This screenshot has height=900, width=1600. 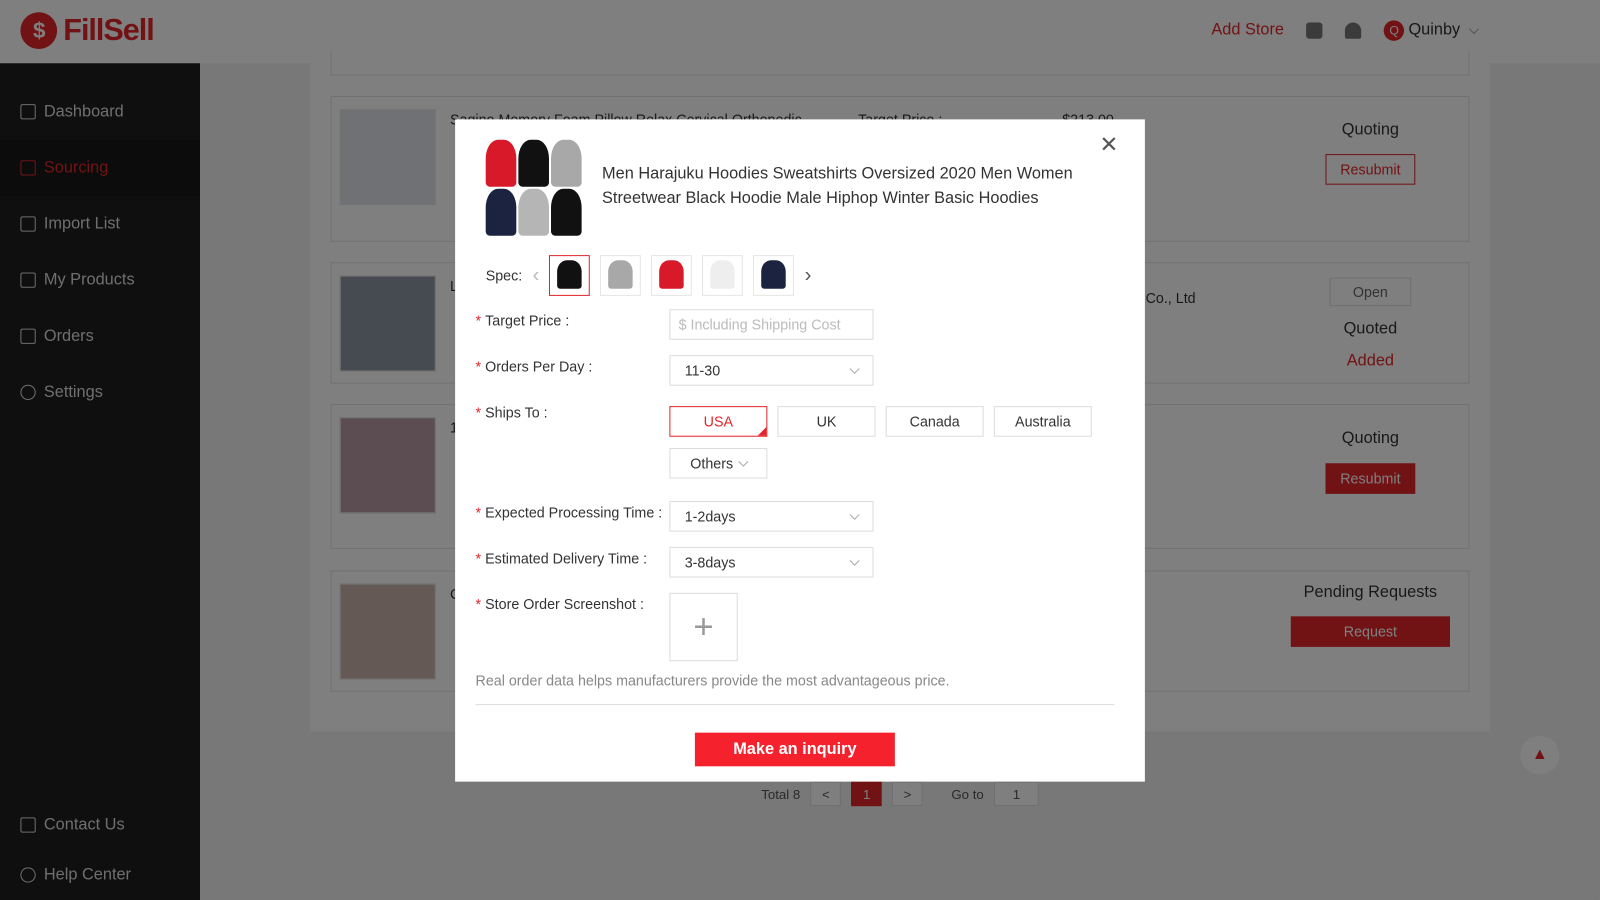 I want to click on processing-time-label: * Expected Processing Time :, so click(x=569, y=512).